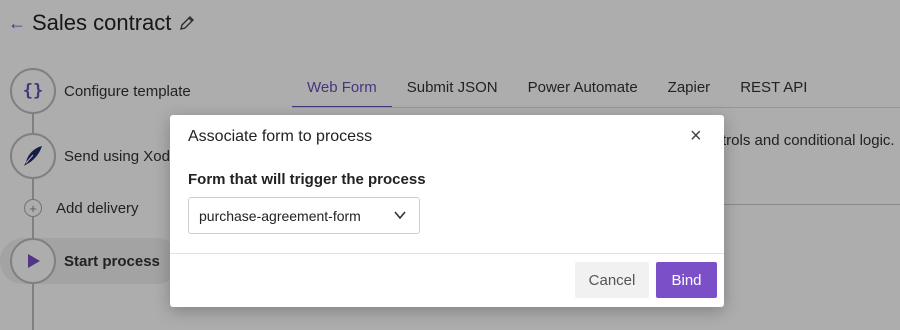 The width and height of the screenshot is (900, 330). I want to click on form-field-label: Form that will trigger the process, so click(307, 179).